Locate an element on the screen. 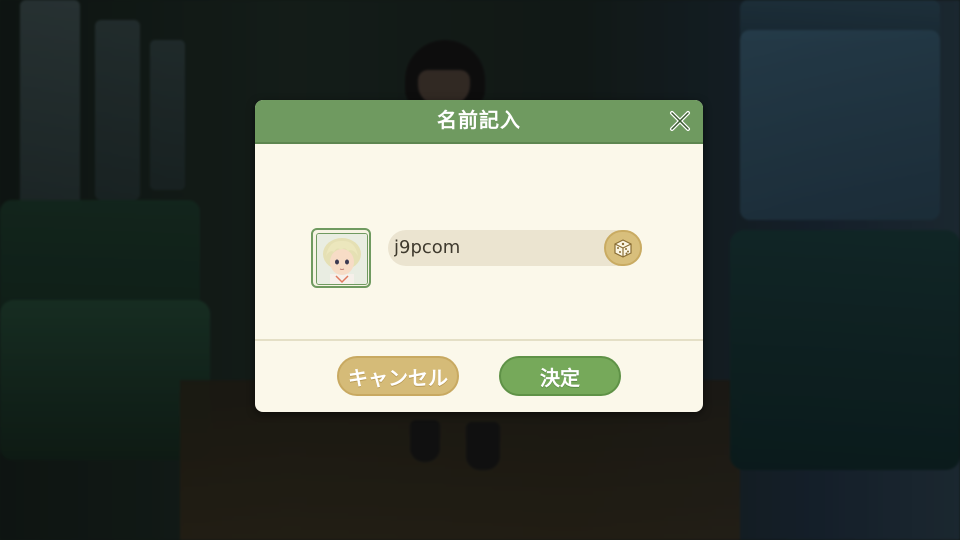 This screenshot has width=960, height=540. close-button is located at coordinates (680, 121).